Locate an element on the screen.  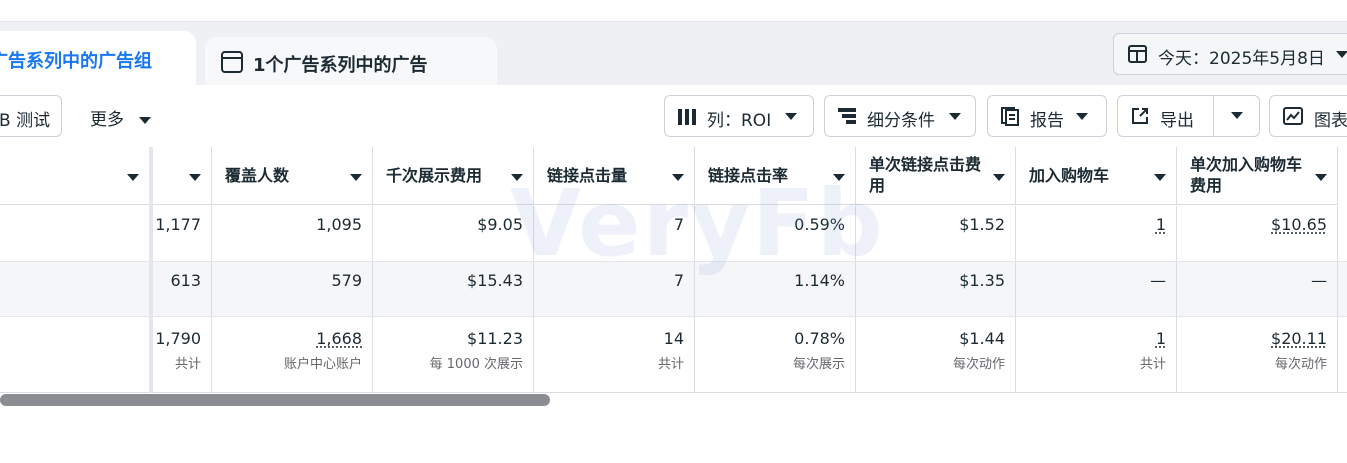
table-cell: 613 is located at coordinates (182, 289).